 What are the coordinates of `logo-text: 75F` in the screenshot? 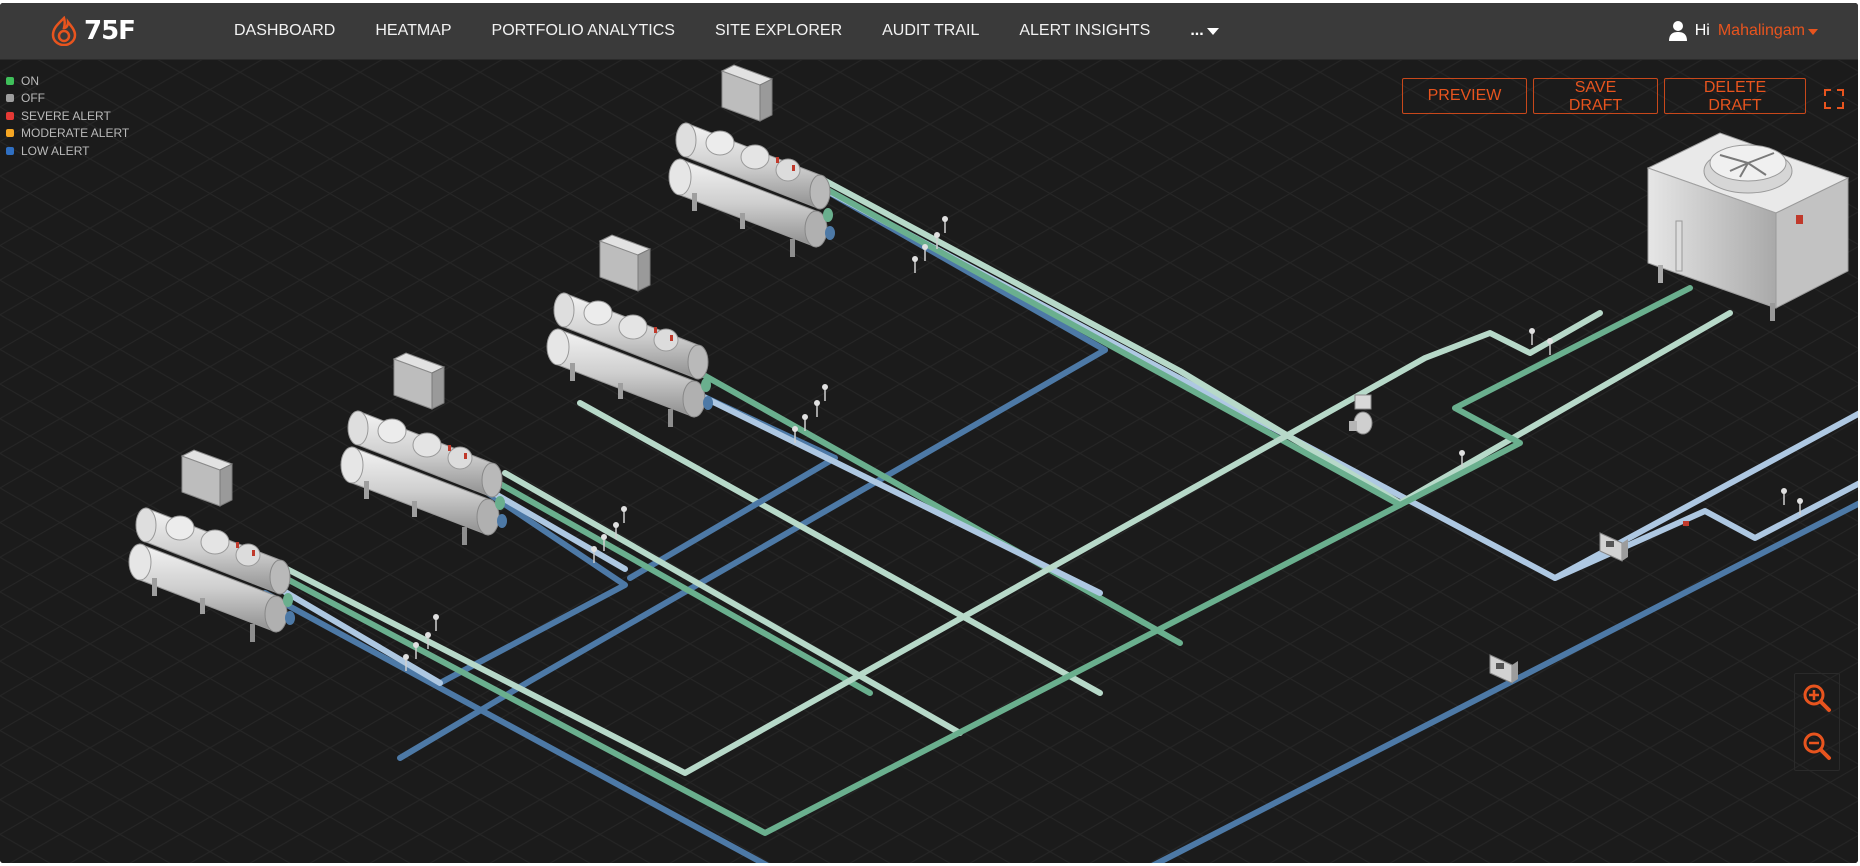 It's located at (110, 31).